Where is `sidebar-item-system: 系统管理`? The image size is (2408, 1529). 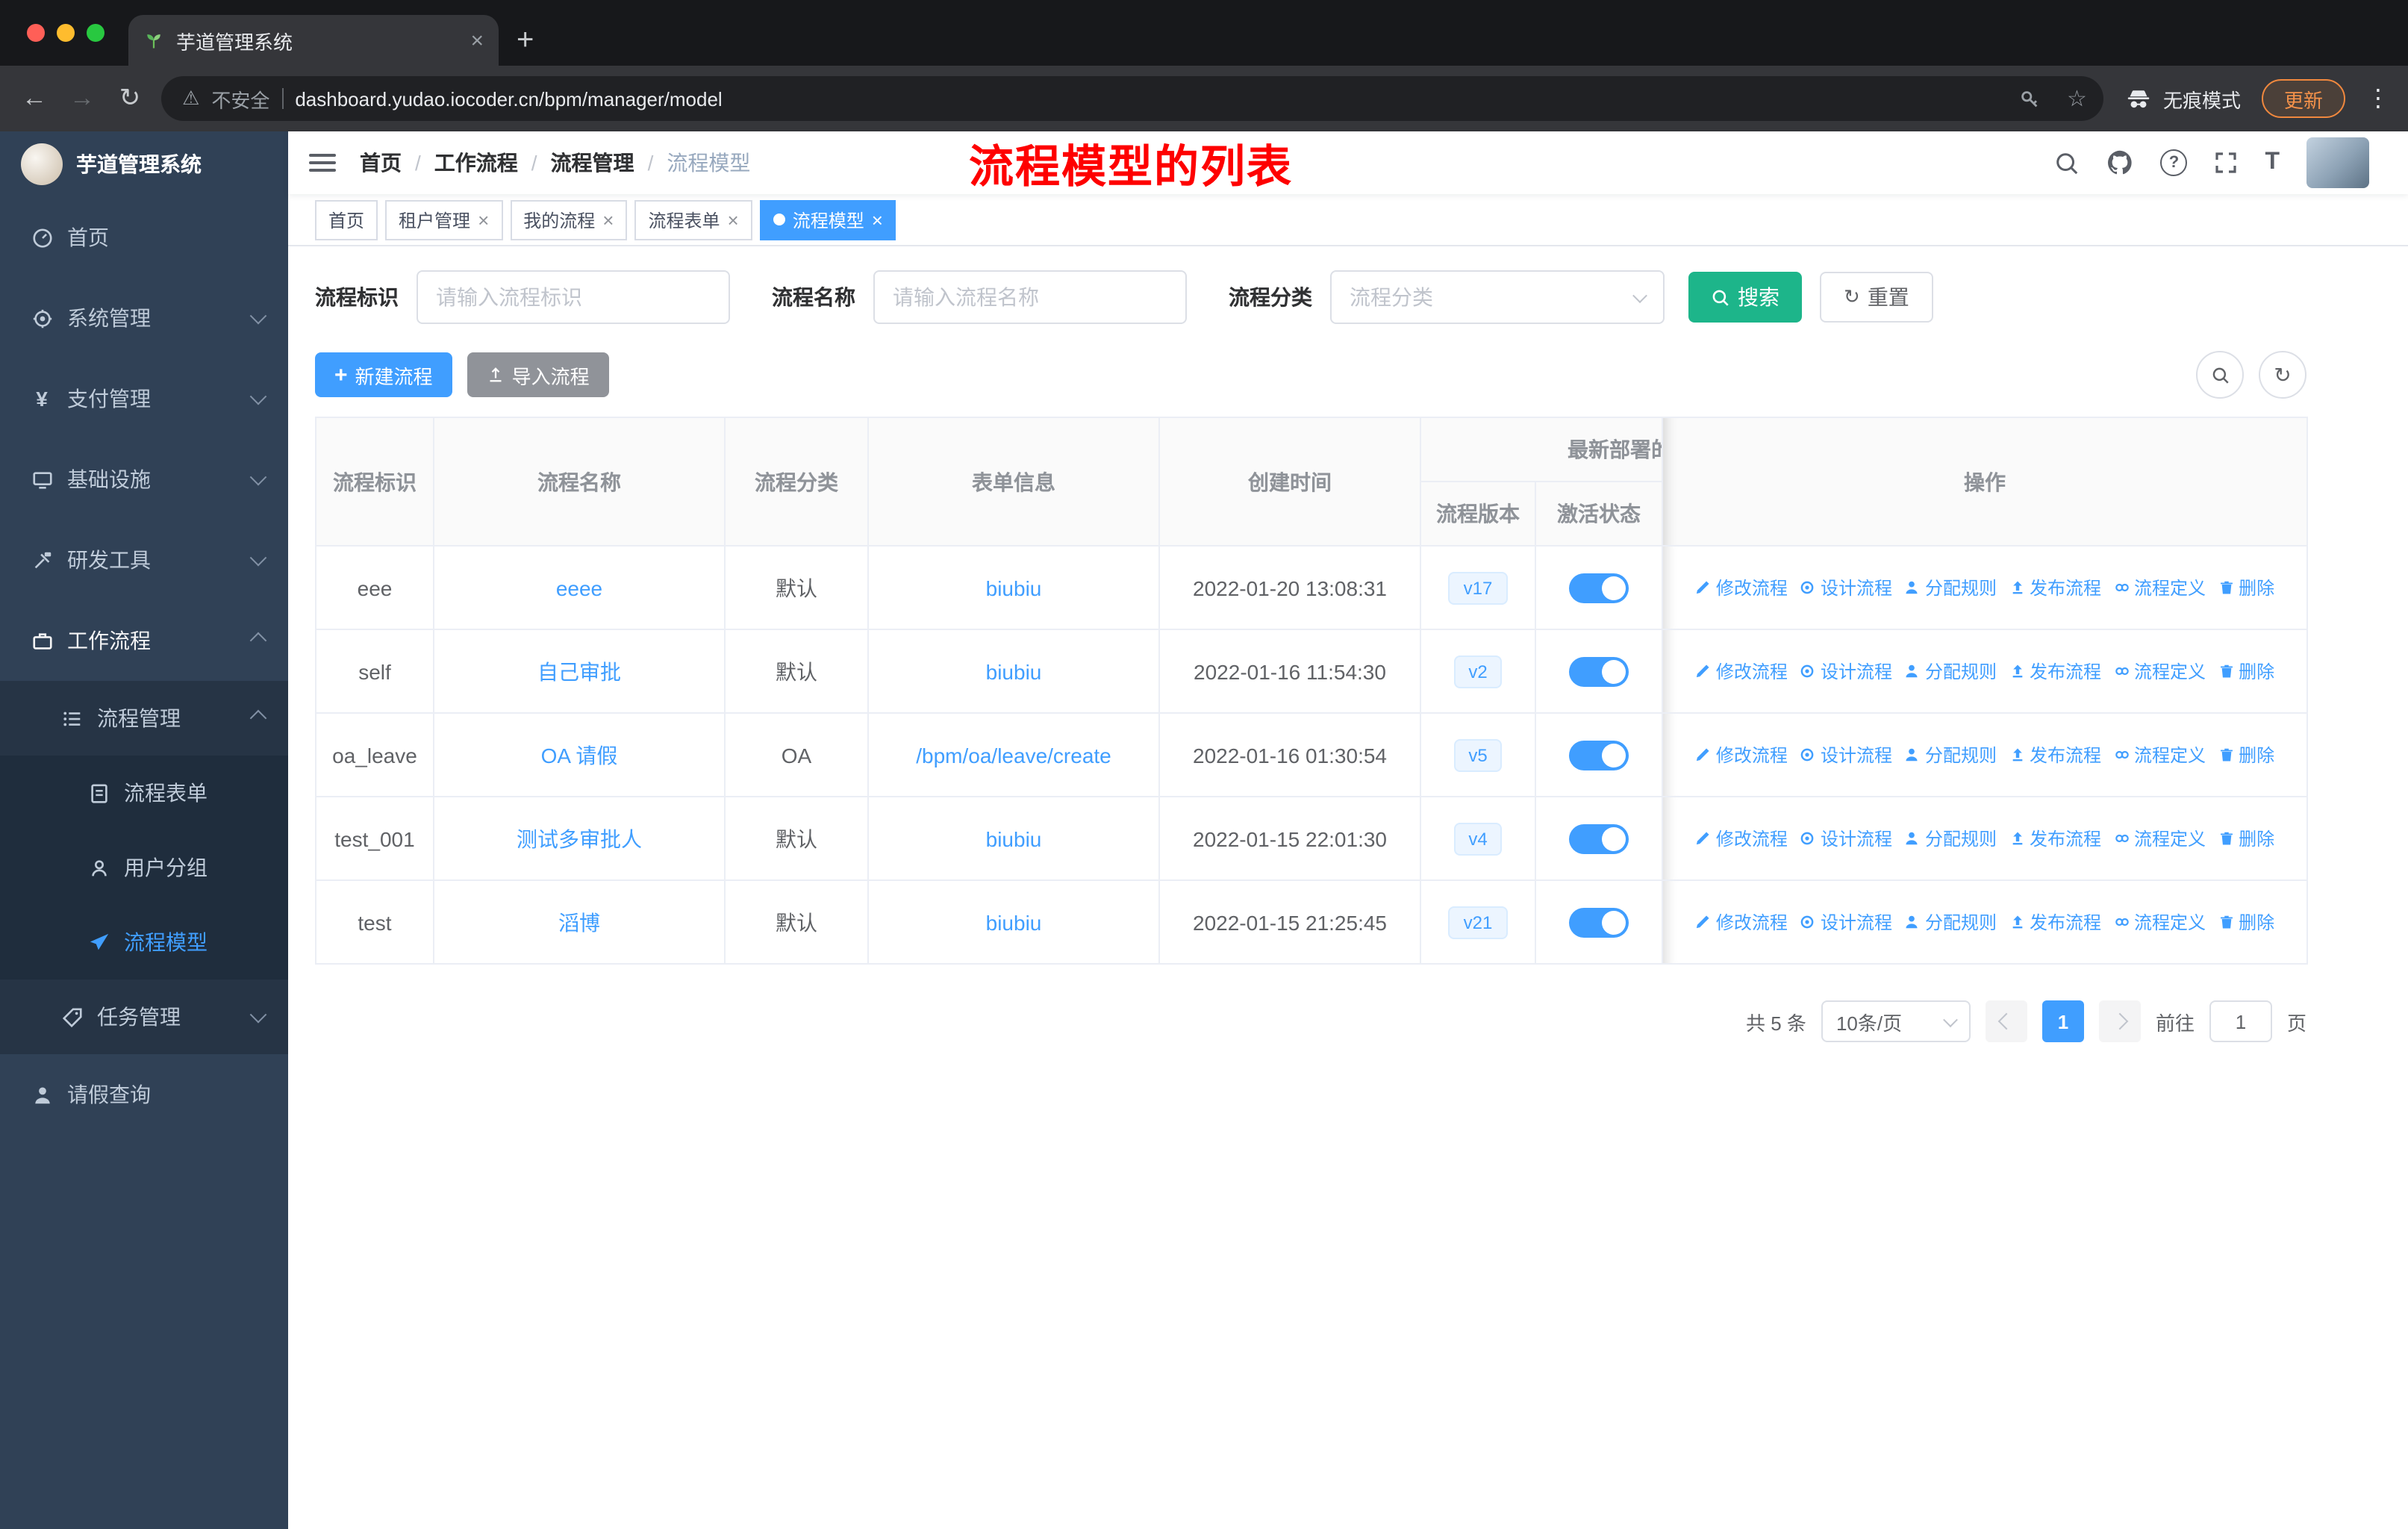 sidebar-item-system: 系统管理 is located at coordinates (144, 318).